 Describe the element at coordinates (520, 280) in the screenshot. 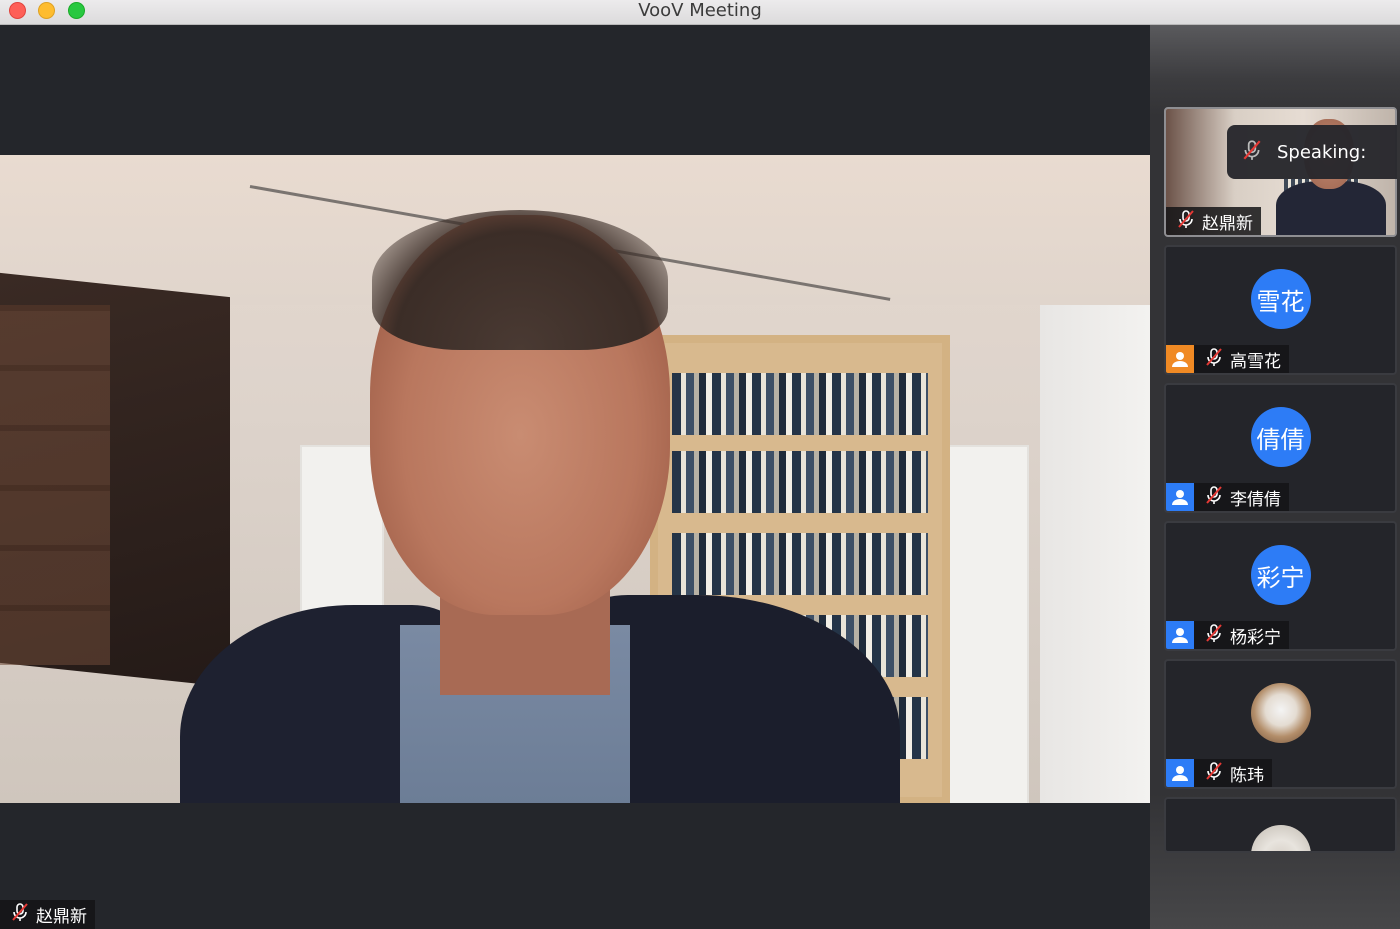

I see `speaker-figure` at that location.